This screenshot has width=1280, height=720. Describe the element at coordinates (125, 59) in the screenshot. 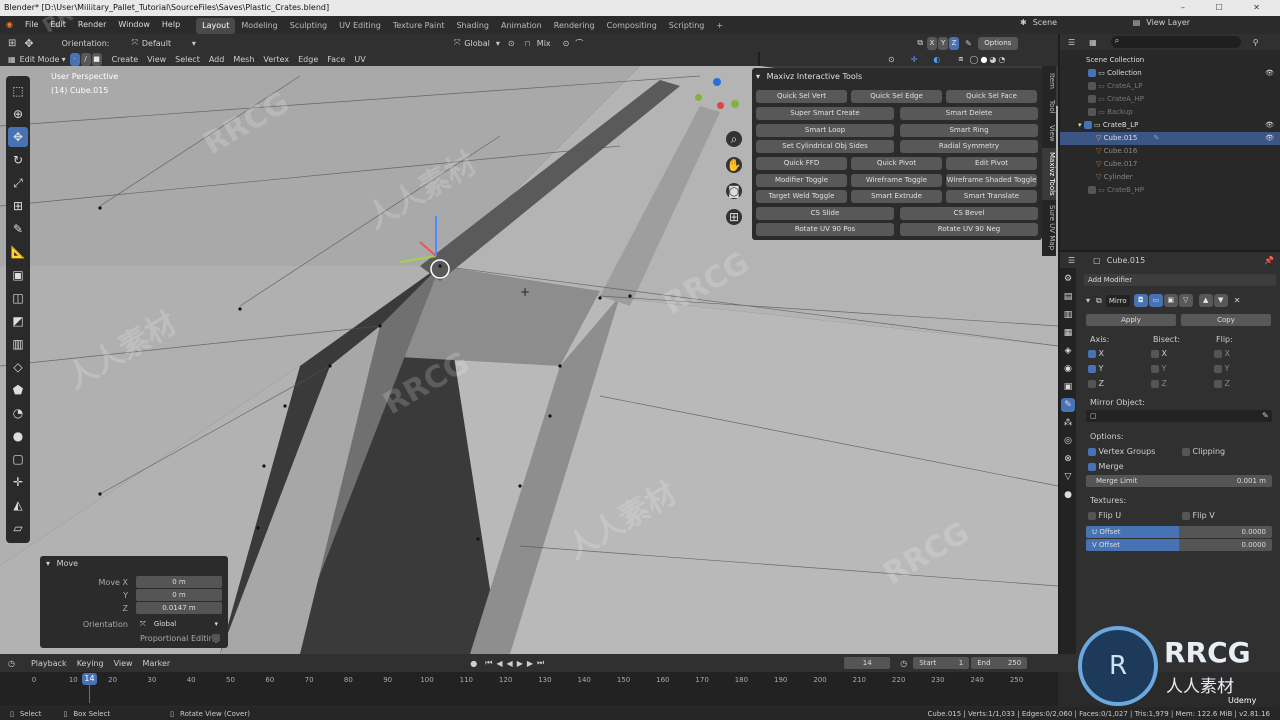

I see `menu-create: Create` at that location.